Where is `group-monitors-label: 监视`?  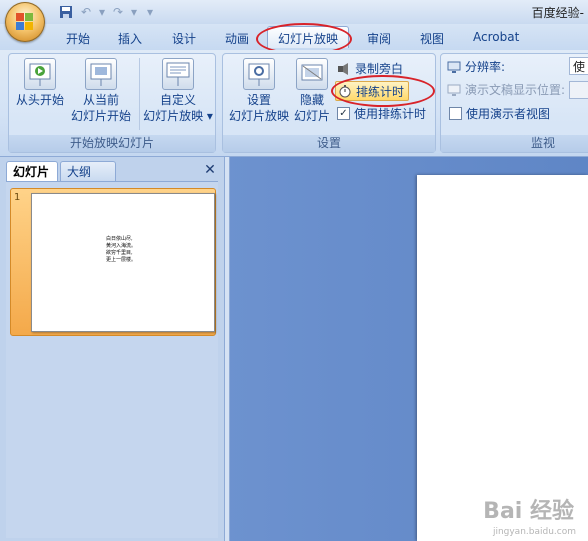
group-monitors-label: 监视 is located at coordinates (514, 143).